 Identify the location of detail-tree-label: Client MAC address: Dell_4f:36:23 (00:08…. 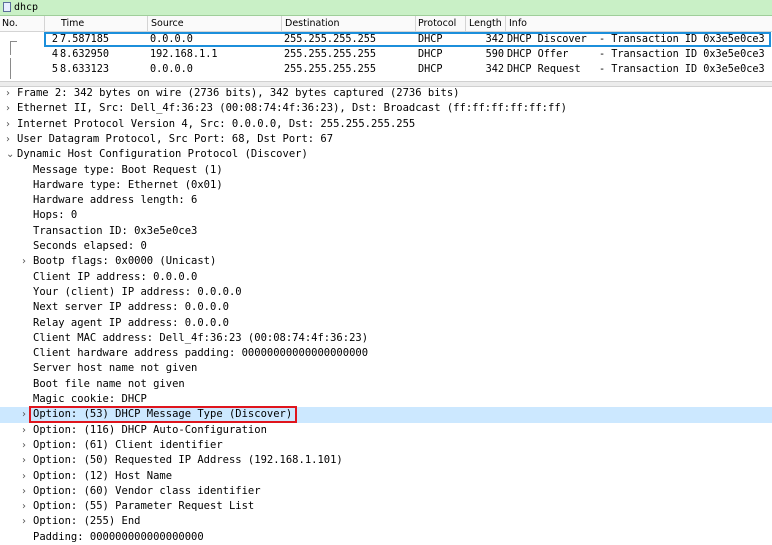
(201, 337).